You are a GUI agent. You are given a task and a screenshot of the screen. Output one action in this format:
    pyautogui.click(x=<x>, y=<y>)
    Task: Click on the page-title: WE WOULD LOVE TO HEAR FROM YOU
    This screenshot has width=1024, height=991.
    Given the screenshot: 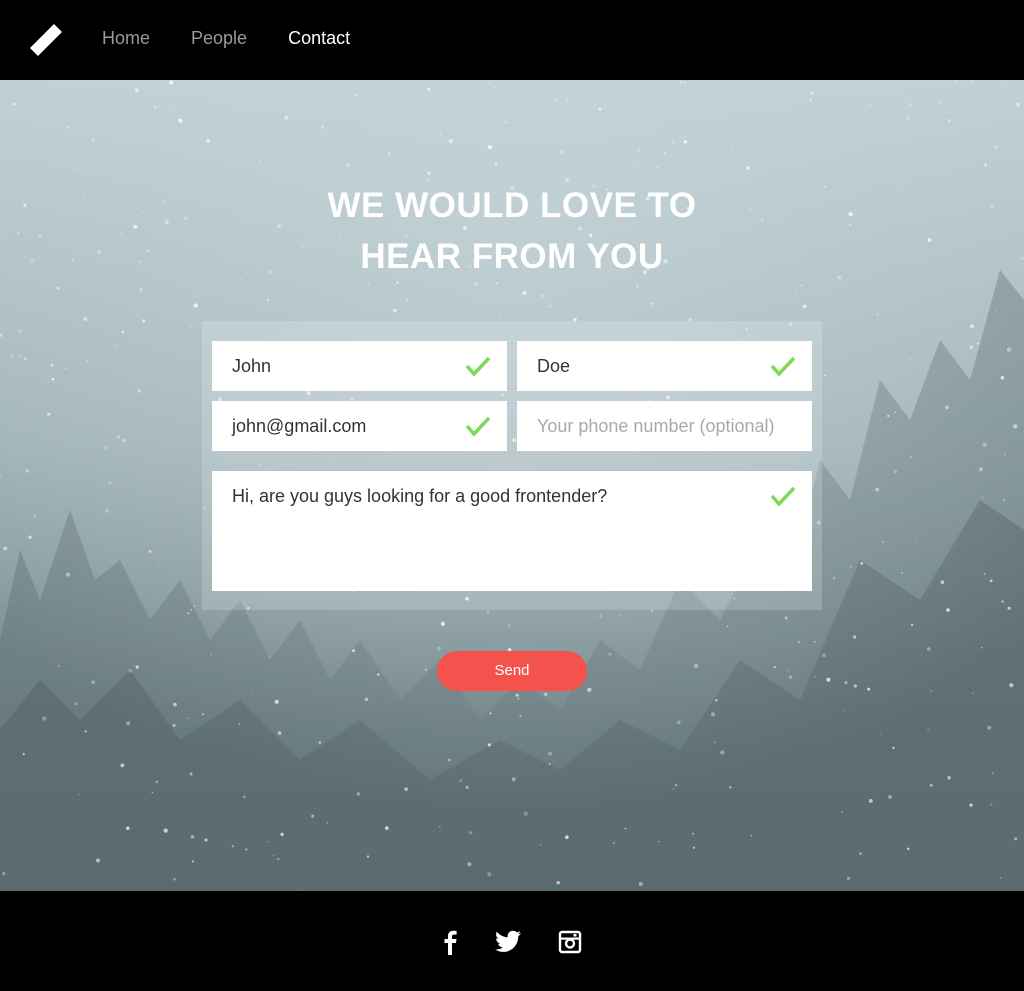 What is the action you would take?
    pyautogui.click(x=512, y=231)
    